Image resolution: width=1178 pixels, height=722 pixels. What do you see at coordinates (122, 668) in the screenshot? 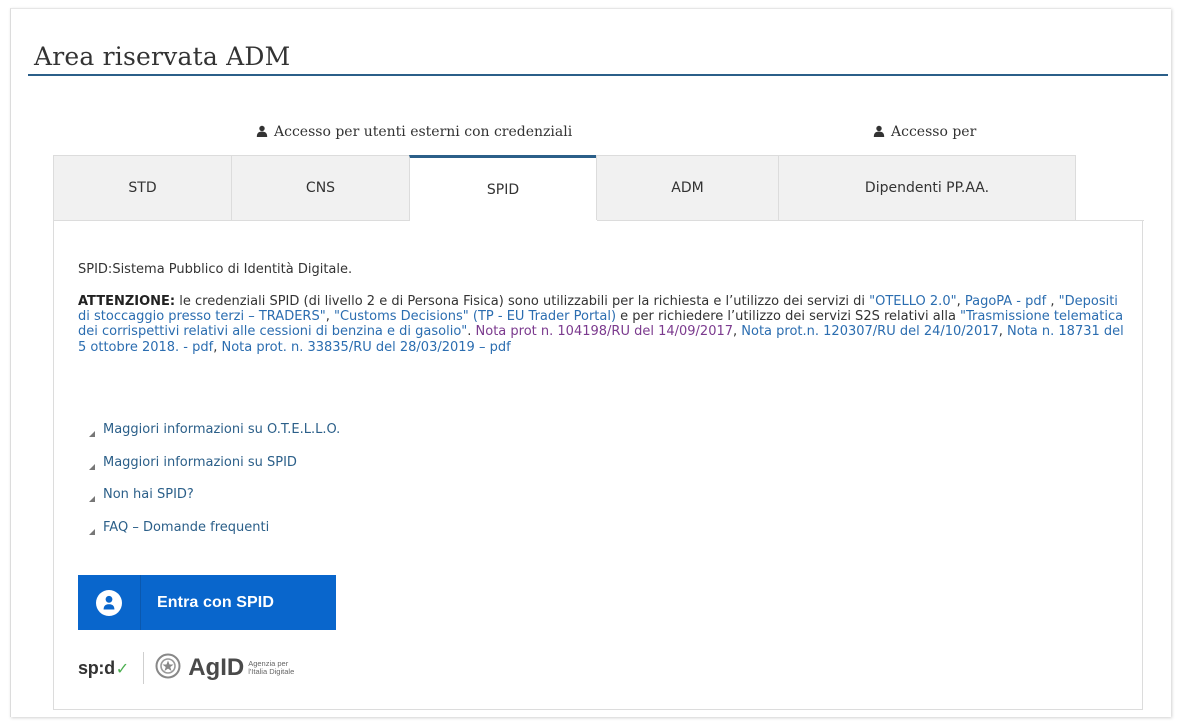
I see `checkmark-icon: ✓` at bounding box center [122, 668].